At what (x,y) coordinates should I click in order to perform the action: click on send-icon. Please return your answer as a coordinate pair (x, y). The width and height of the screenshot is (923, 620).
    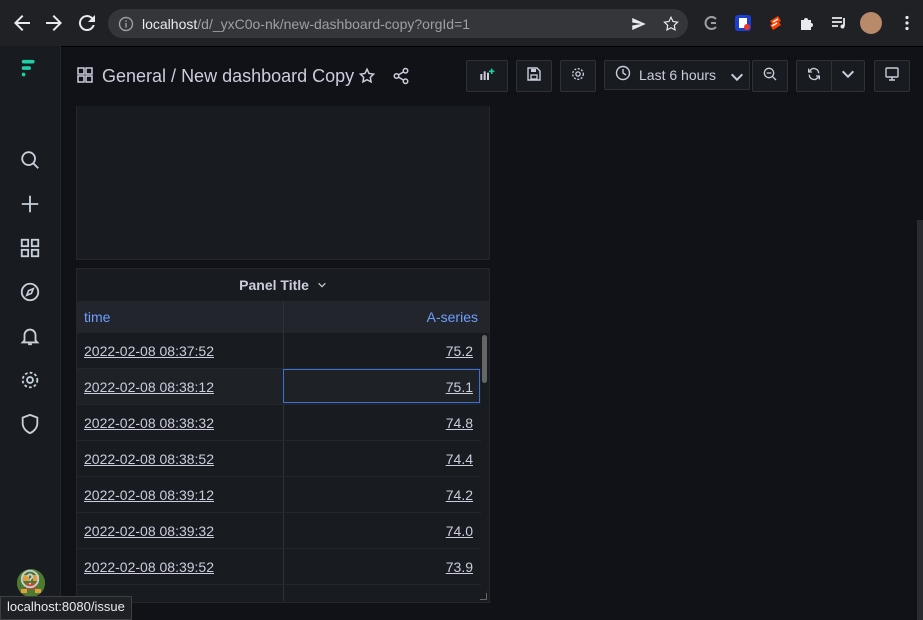
    Looking at the image, I should click on (639, 24).